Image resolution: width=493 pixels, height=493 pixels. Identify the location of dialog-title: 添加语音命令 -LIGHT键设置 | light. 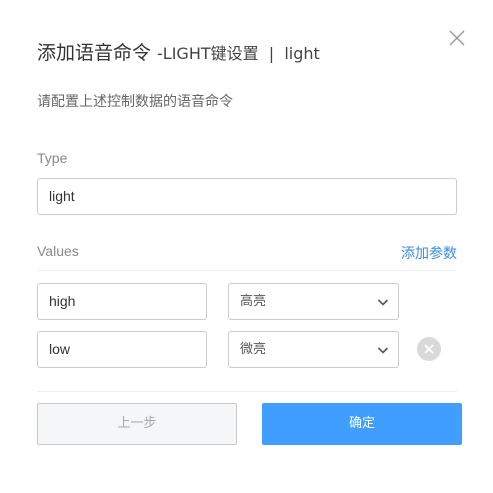
(178, 51).